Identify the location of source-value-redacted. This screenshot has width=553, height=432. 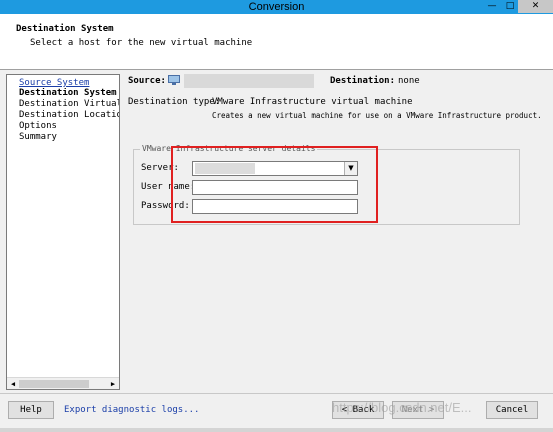
(249, 81).